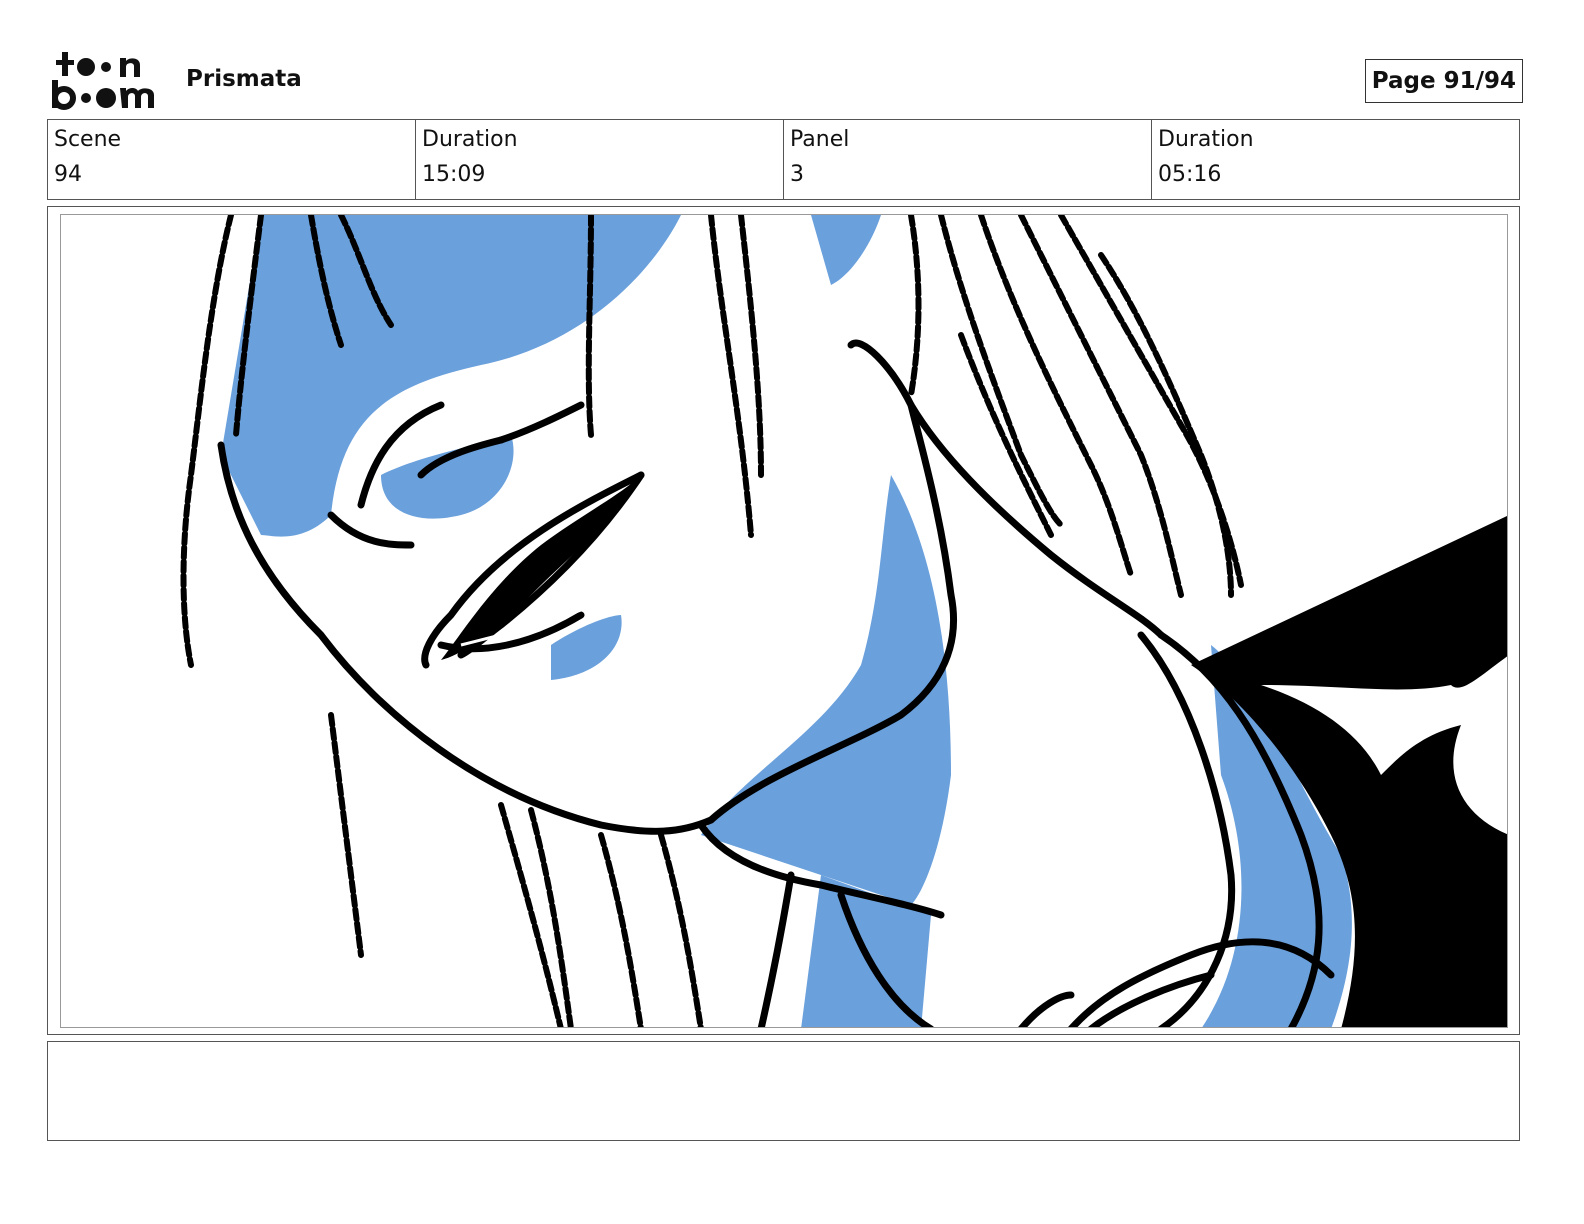  What do you see at coordinates (1206, 139) in the screenshot?
I see `panel-duration-label: Duration` at bounding box center [1206, 139].